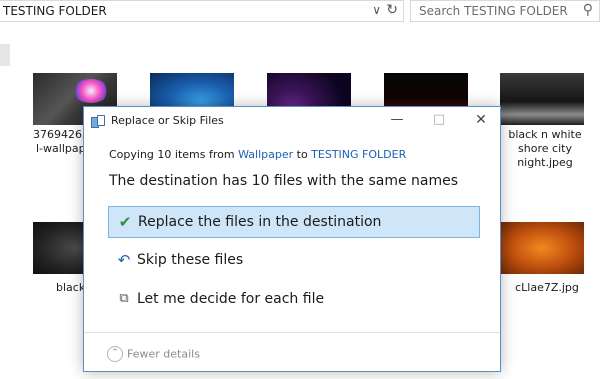 The height and width of the screenshot is (379, 600). I want to click on search-placeholder: Search TESTING FOLDER, so click(493, 11).